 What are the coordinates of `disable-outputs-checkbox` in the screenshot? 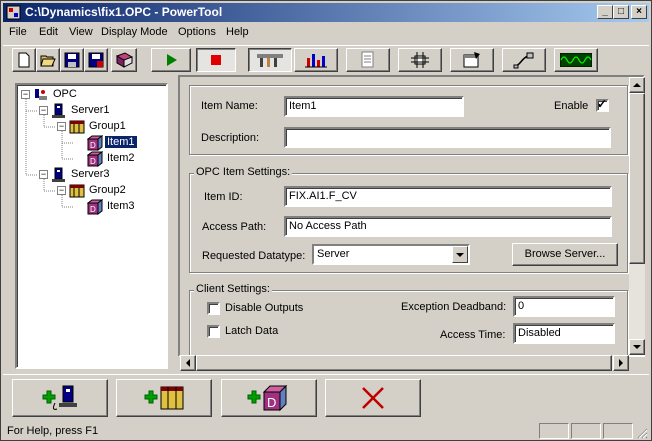 It's located at (213, 308).